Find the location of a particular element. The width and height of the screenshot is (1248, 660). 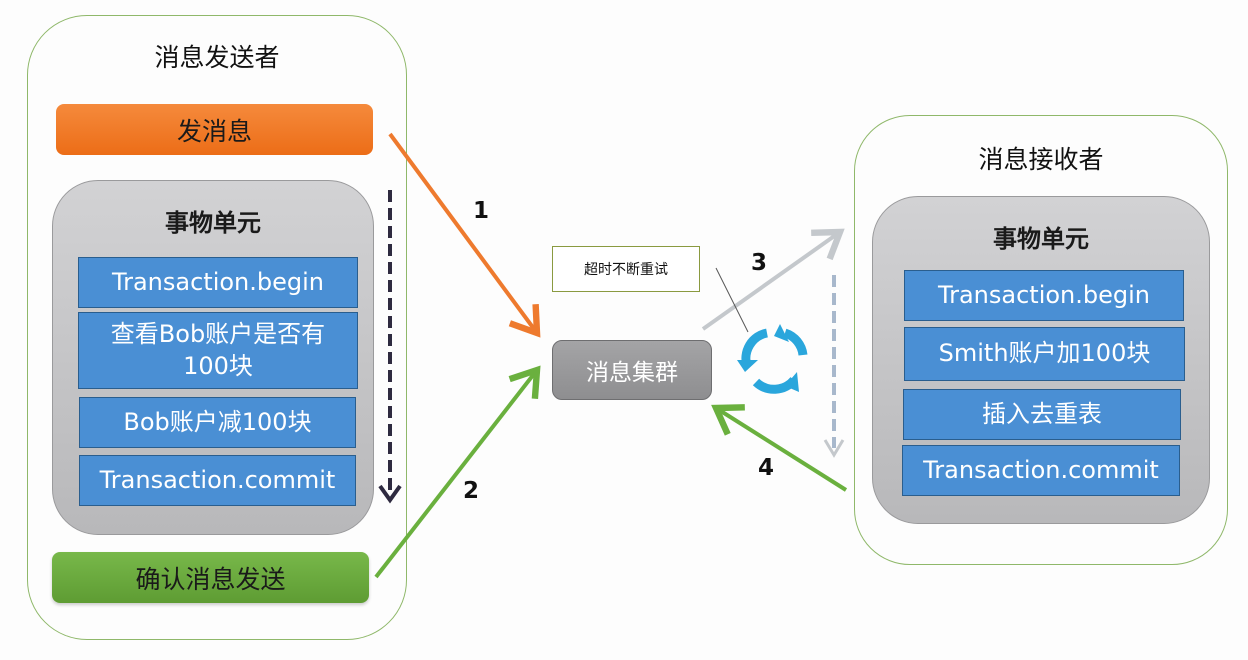

arrow-4-label: 4 is located at coordinates (766, 468).